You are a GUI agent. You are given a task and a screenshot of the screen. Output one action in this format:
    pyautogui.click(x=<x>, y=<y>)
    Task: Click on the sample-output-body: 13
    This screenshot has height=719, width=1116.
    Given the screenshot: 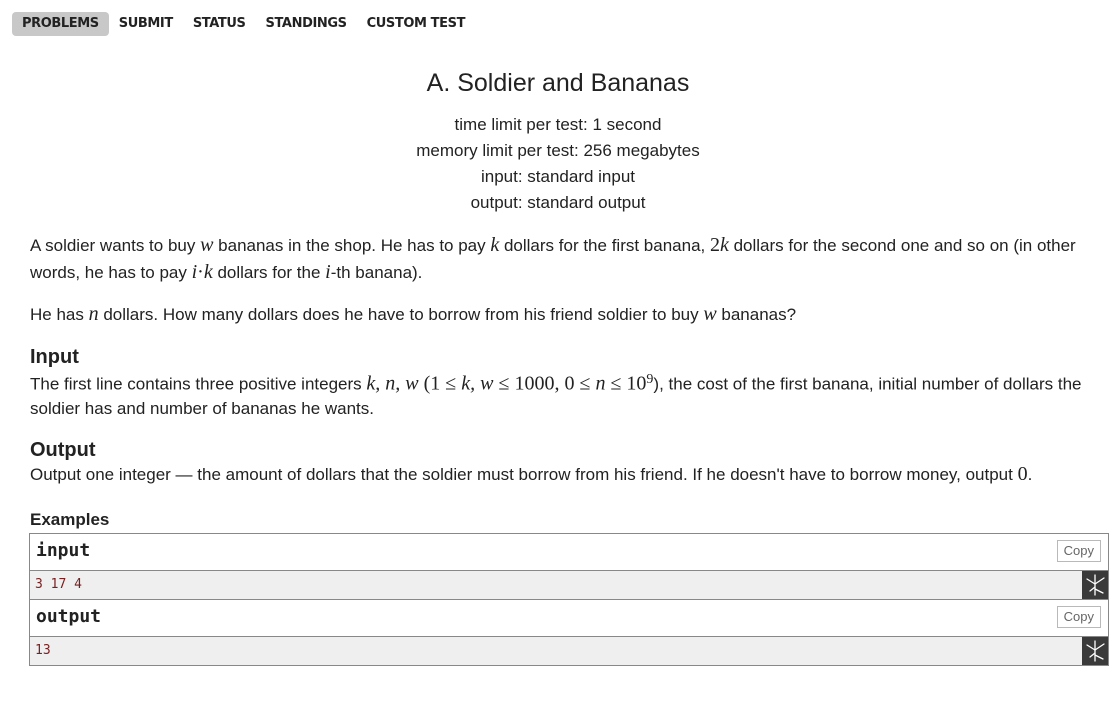 What is the action you would take?
    pyautogui.click(x=569, y=651)
    